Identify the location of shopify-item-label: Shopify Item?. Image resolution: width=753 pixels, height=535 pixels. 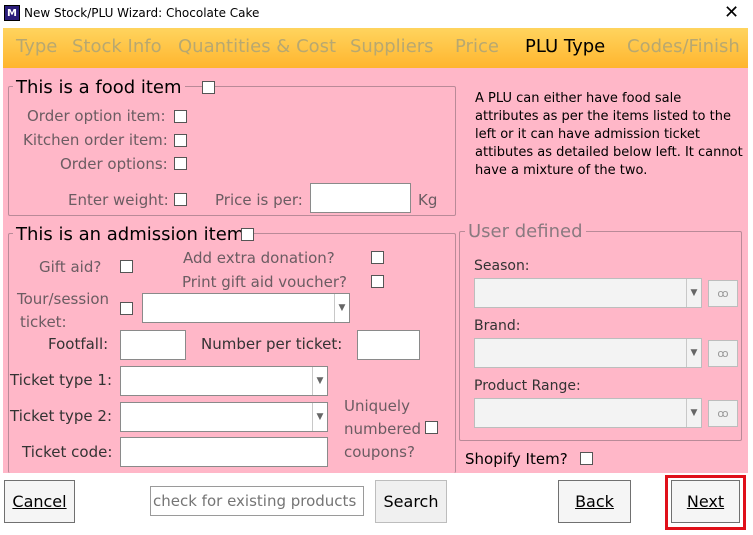
(516, 459).